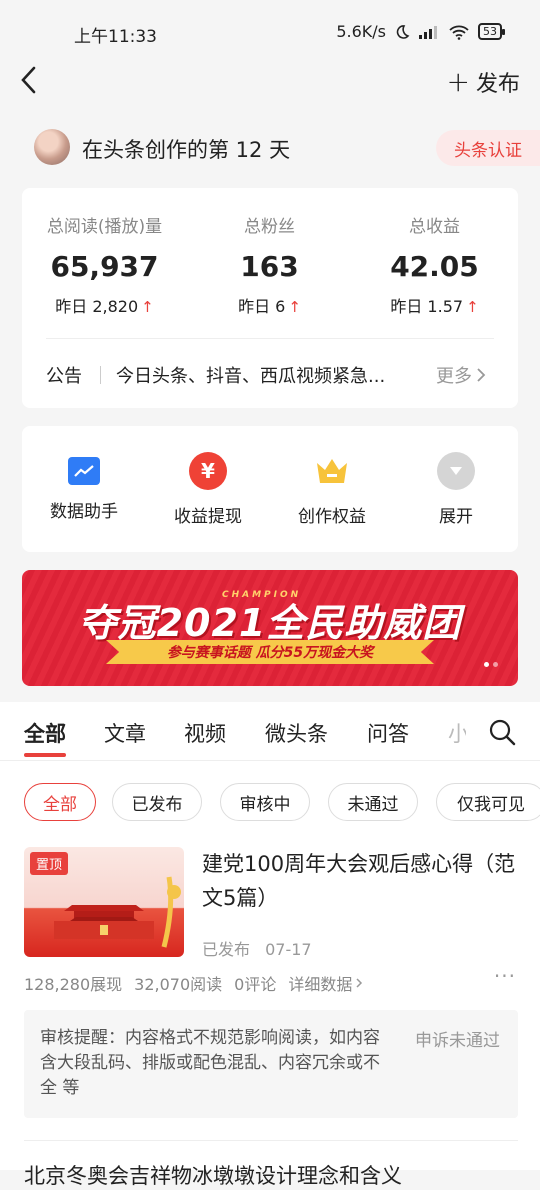  What do you see at coordinates (64, 376) in the screenshot?
I see `notice-label: 公告` at bounding box center [64, 376].